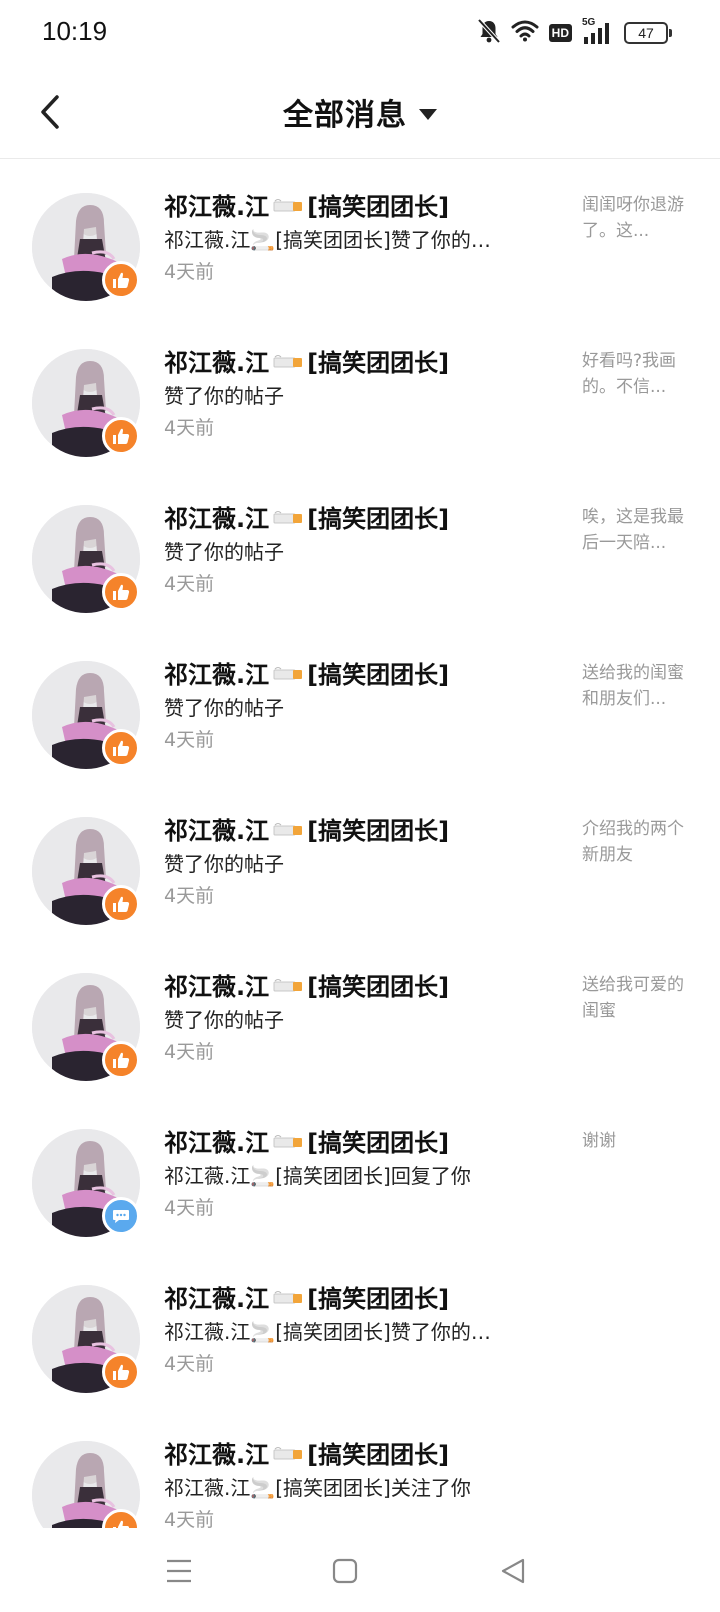  I want to click on battery-indicator: 47, so click(648, 33).